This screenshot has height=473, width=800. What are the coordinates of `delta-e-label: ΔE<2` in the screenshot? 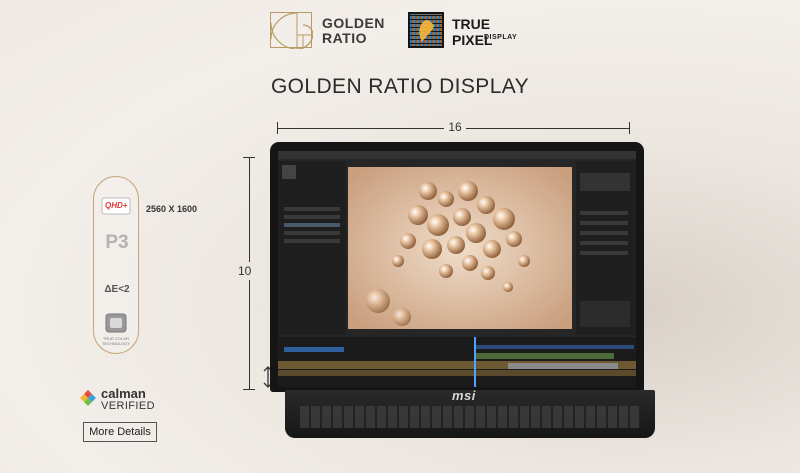 It's located at (117, 289).